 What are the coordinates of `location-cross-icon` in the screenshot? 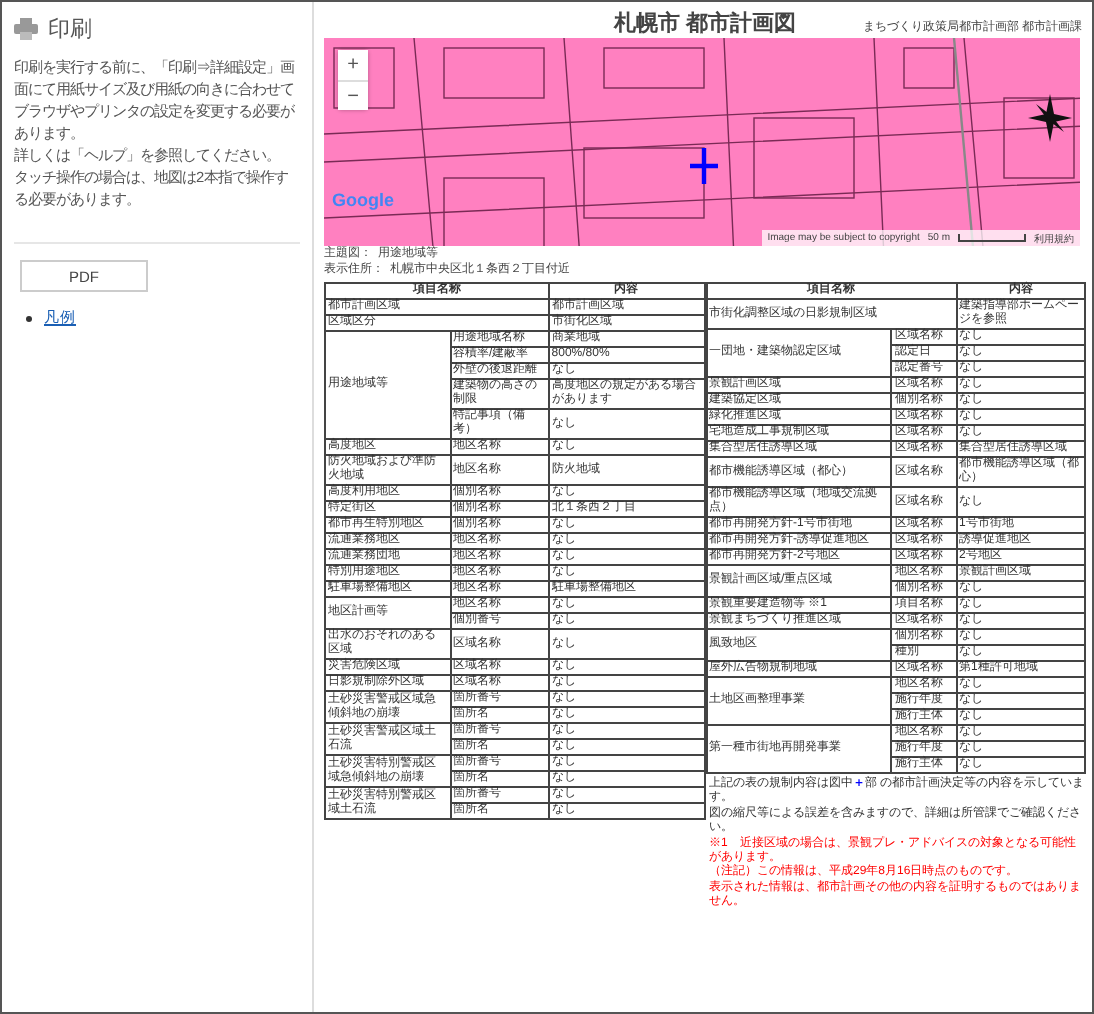 It's located at (704, 166).